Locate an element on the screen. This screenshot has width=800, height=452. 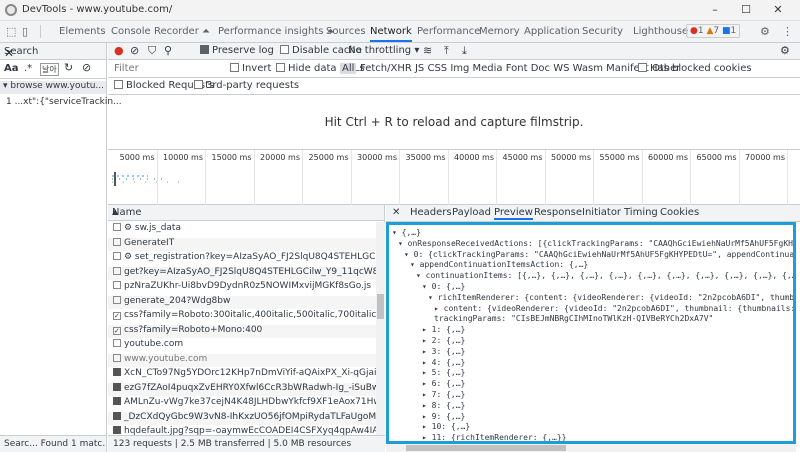
tab-security: Security is located at coordinates (602, 31).